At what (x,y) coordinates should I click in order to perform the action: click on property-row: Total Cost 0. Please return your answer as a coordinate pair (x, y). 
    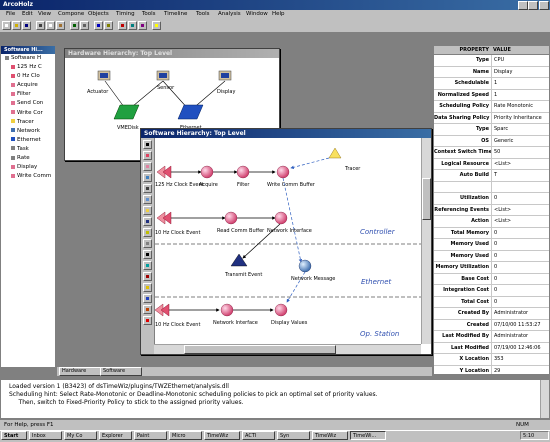
    Looking at the image, I should click on (491, 302).